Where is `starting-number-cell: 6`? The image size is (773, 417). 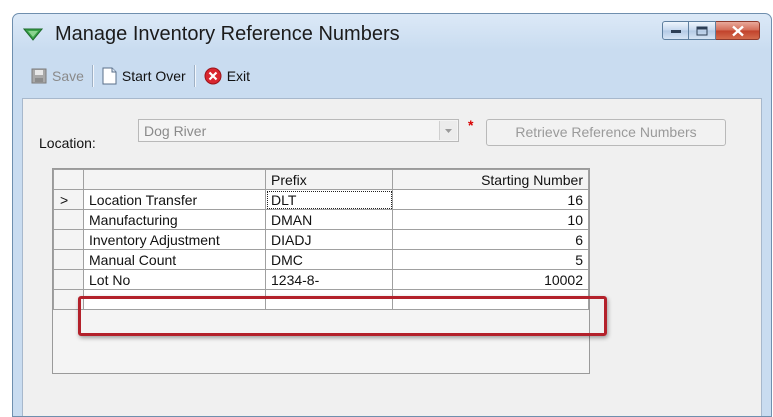 starting-number-cell: 6 is located at coordinates (490, 239).